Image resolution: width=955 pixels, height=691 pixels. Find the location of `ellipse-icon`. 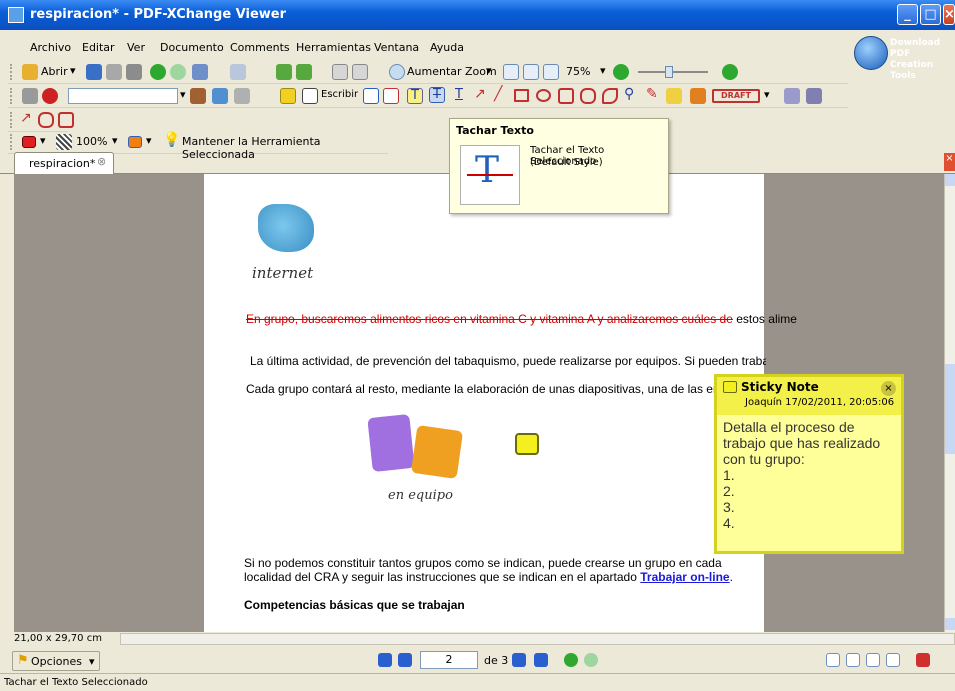

ellipse-icon is located at coordinates (543, 95).